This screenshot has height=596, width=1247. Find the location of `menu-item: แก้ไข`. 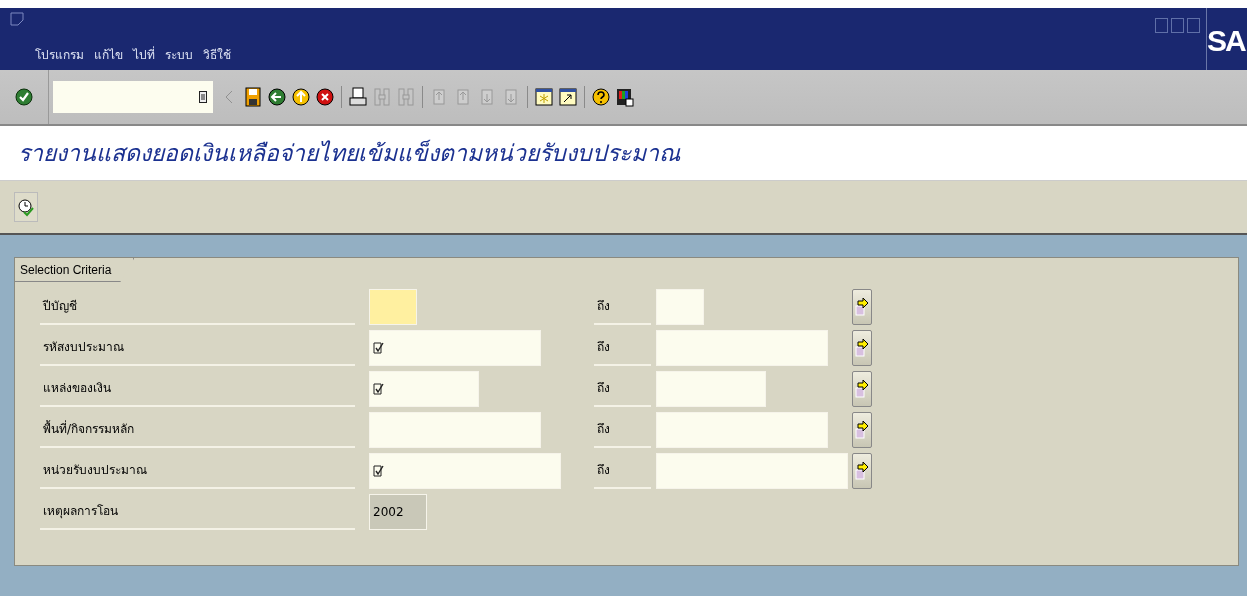

menu-item: แก้ไข is located at coordinates (108, 54).